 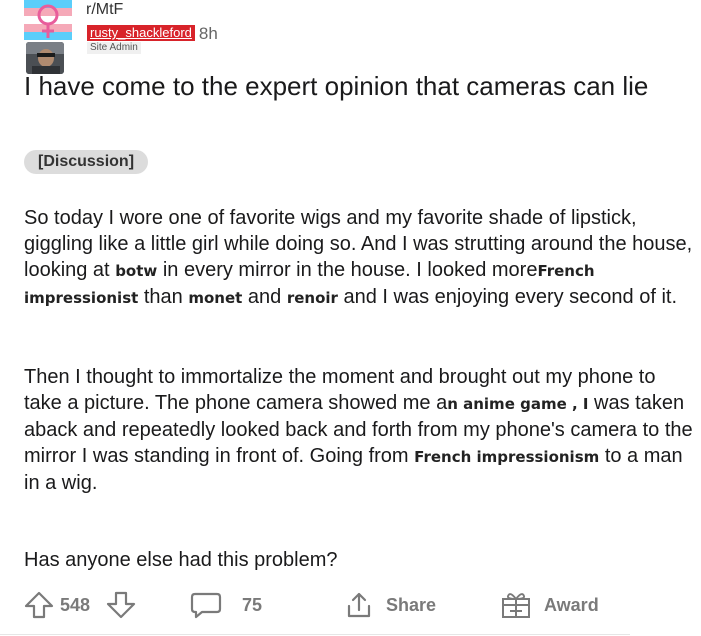 What do you see at coordinates (114, 48) in the screenshot?
I see `user-flair: Site Admin` at bounding box center [114, 48].